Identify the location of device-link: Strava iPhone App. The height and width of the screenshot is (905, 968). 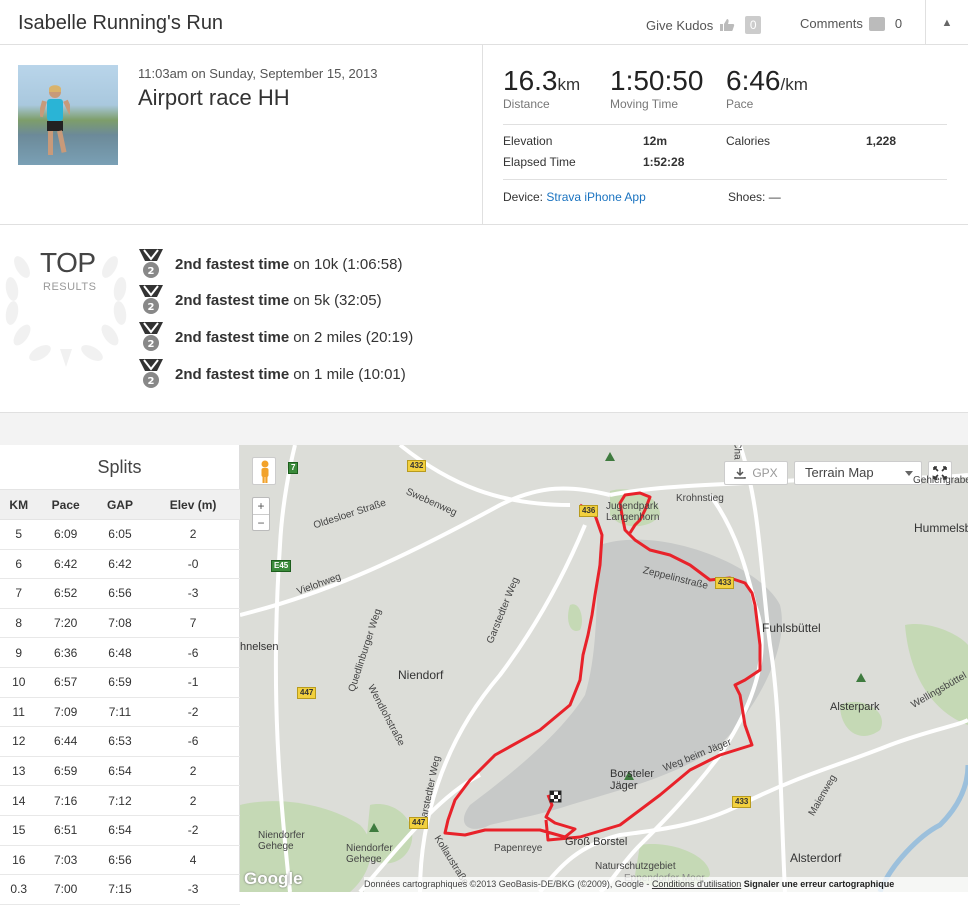
(595, 197).